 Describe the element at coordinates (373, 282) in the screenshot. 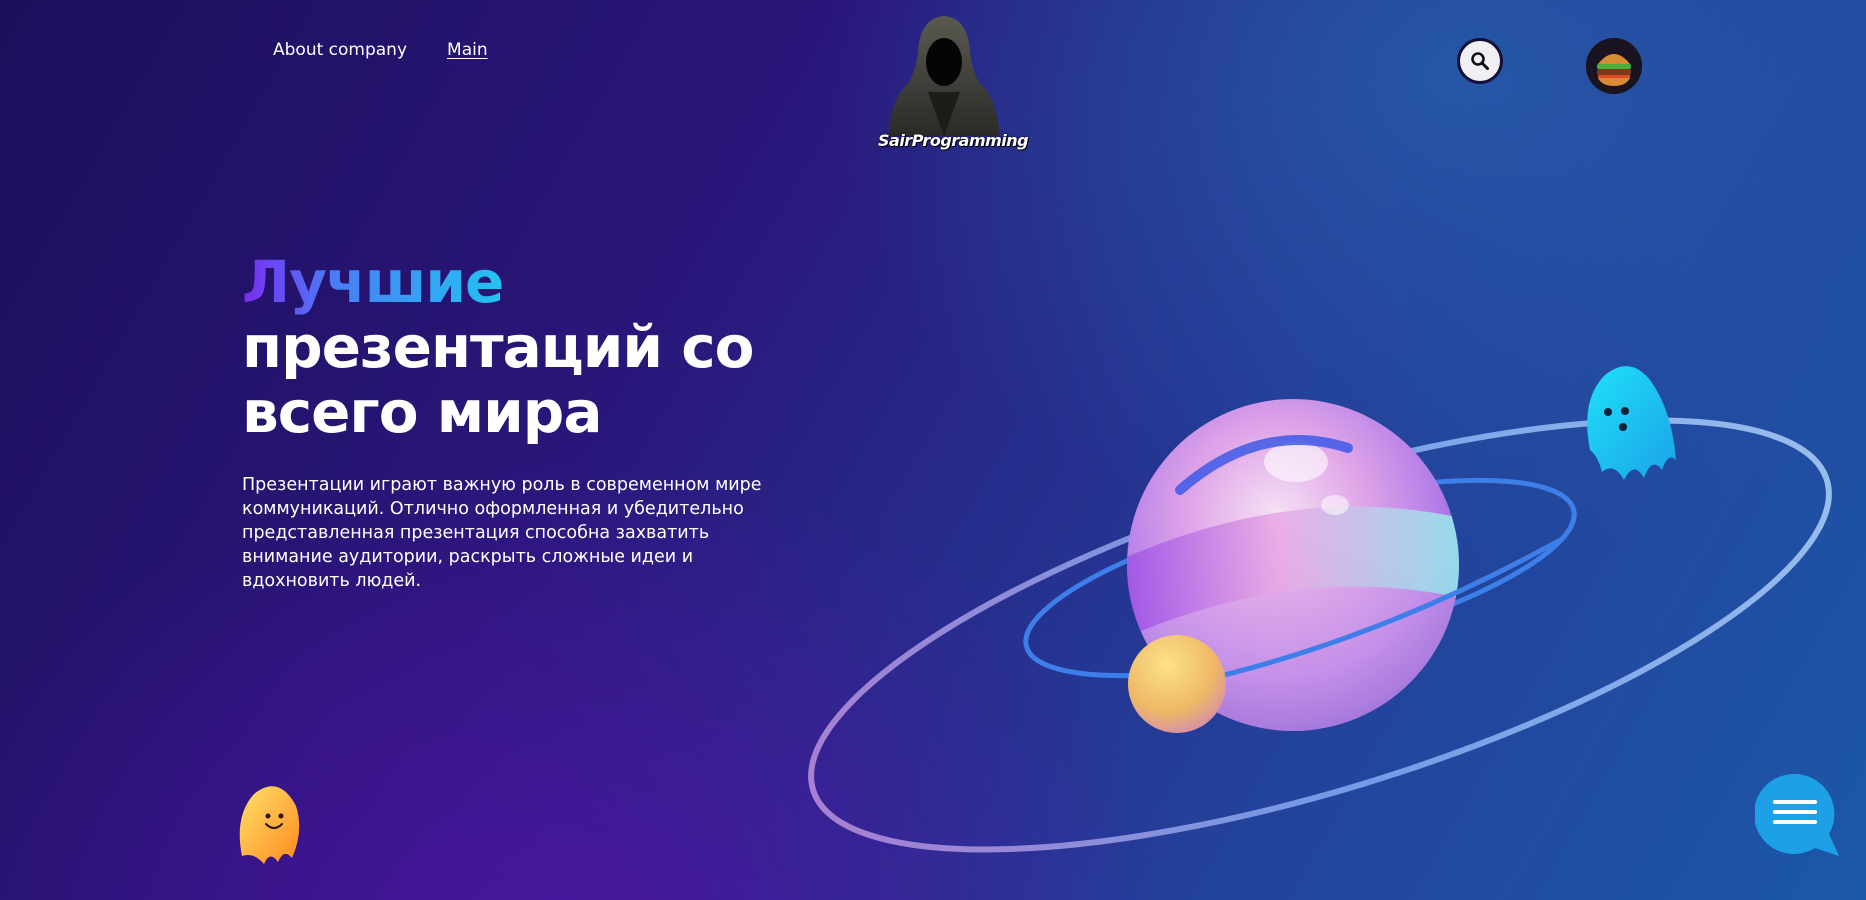

I see `hero-title-accent: Лучшие` at that location.